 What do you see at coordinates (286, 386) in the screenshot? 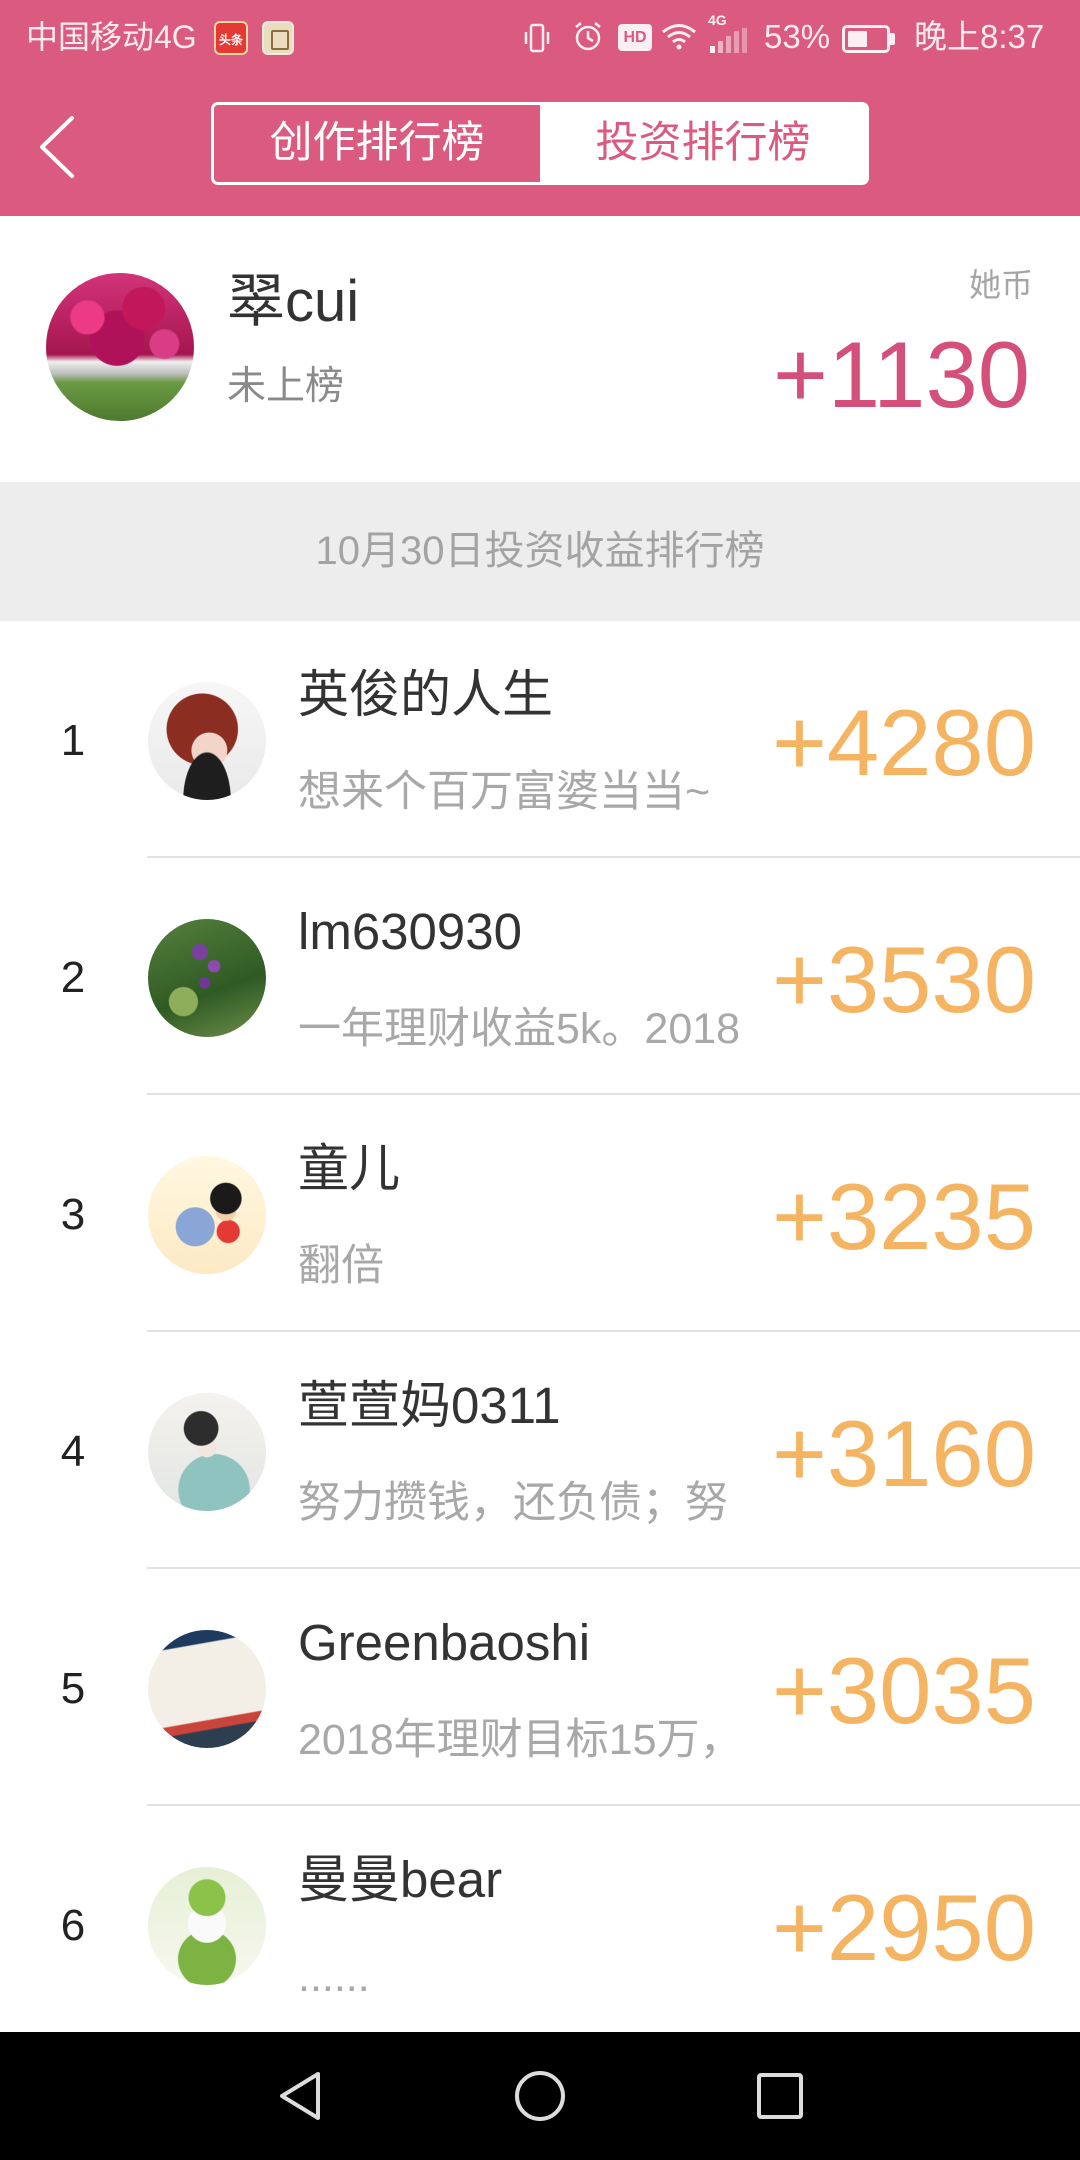
I see `my-rank-status: 未上榜` at bounding box center [286, 386].